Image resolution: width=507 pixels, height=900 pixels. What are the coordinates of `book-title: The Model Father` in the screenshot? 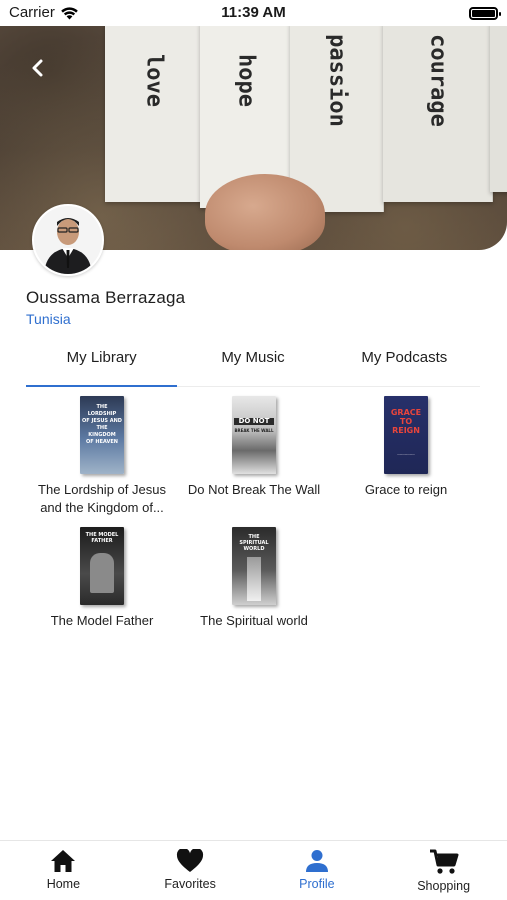 It's located at (102, 620).